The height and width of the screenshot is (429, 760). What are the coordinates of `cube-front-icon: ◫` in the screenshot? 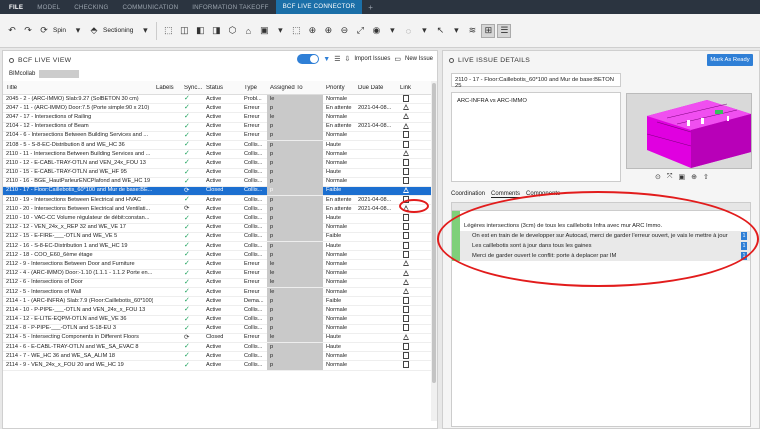 It's located at (184, 31).